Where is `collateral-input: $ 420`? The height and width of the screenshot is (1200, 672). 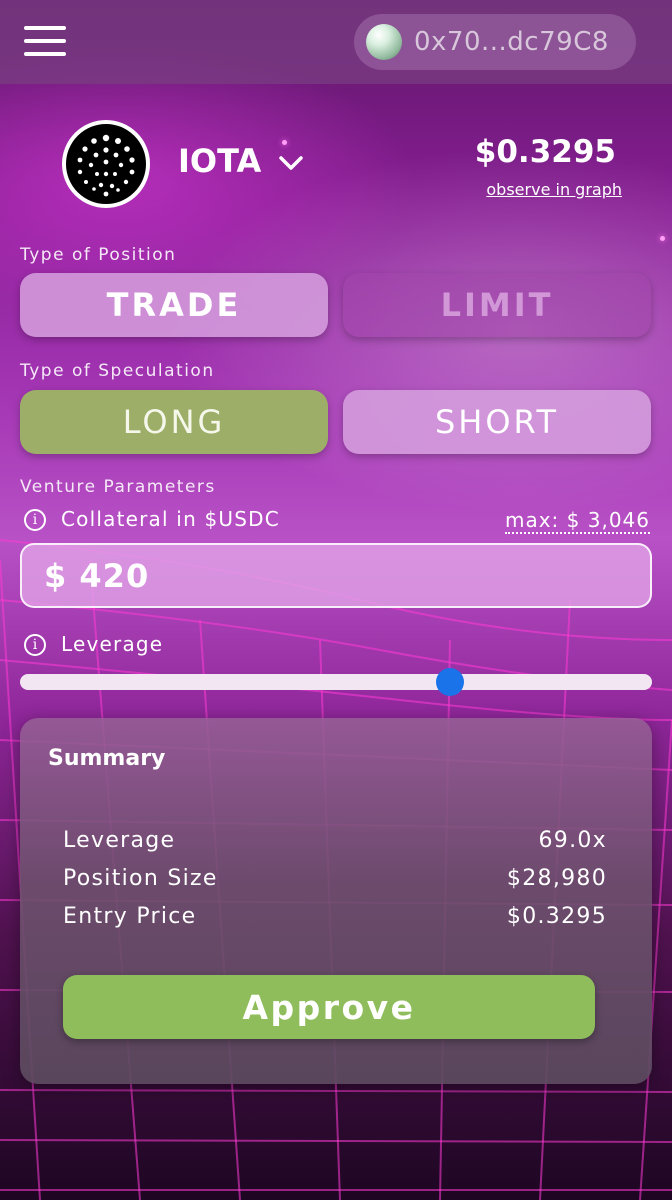 collateral-input: $ 420 is located at coordinates (336, 575).